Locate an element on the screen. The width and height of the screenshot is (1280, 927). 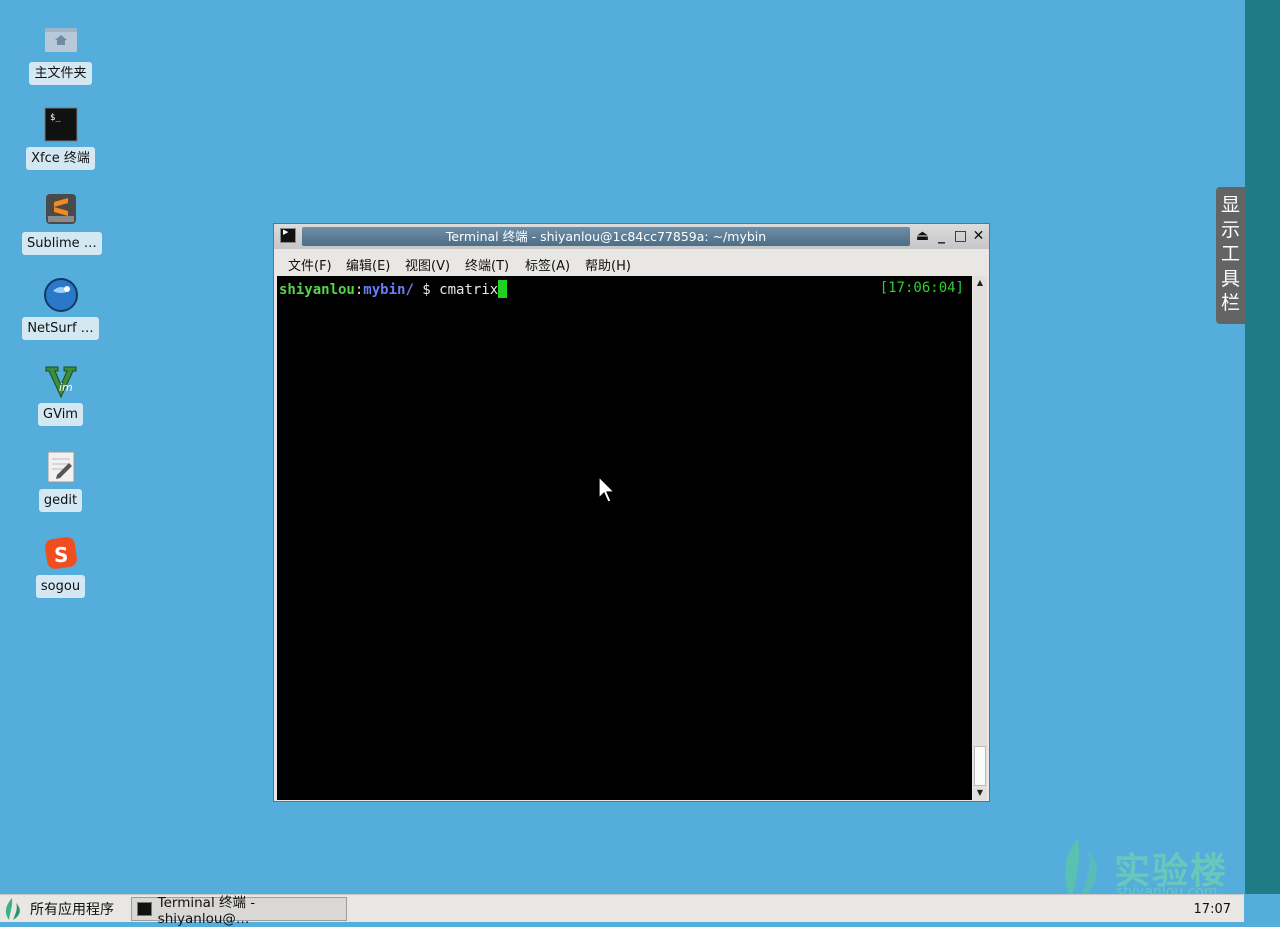
sublime-icon is located at coordinates (61, 210).